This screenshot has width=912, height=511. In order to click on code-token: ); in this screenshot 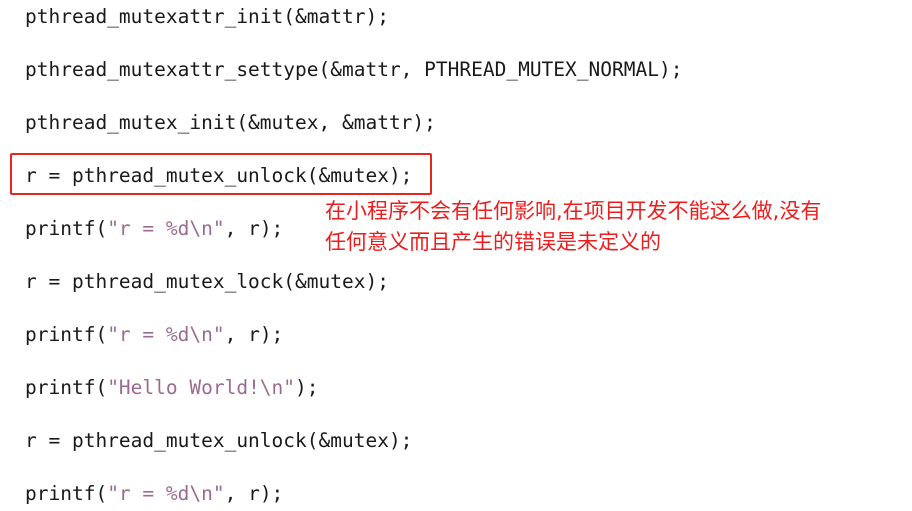, I will do `click(307, 387)`.